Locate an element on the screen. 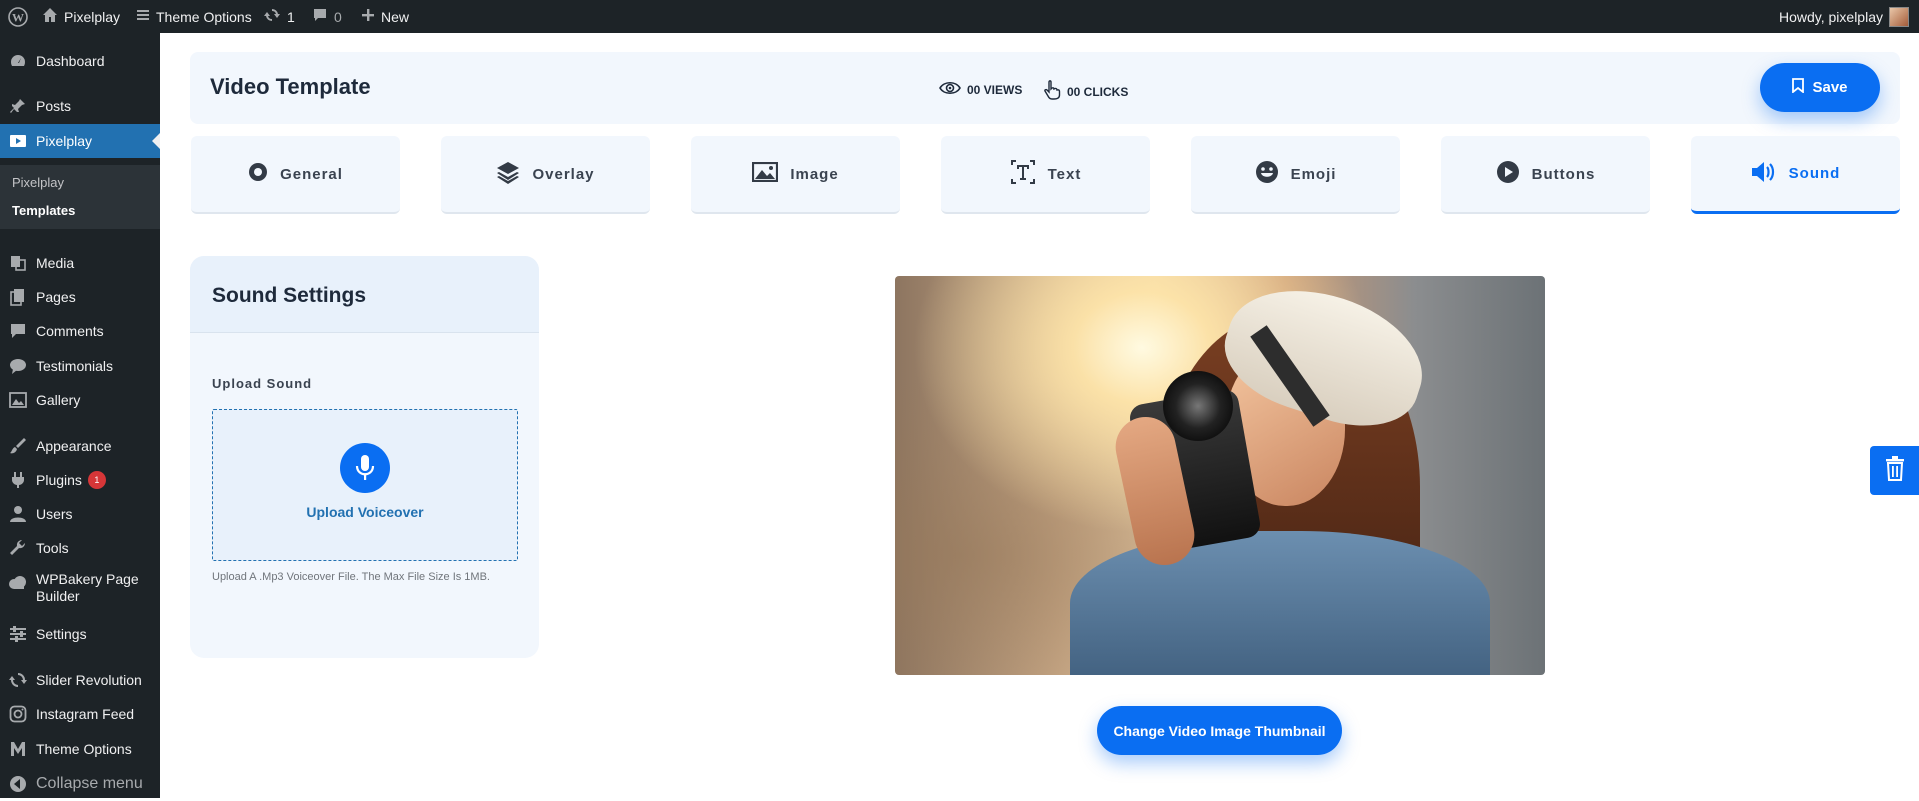 Image resolution: width=1919 pixels, height=801 pixels. tab-overlay: Overlay is located at coordinates (545, 175).